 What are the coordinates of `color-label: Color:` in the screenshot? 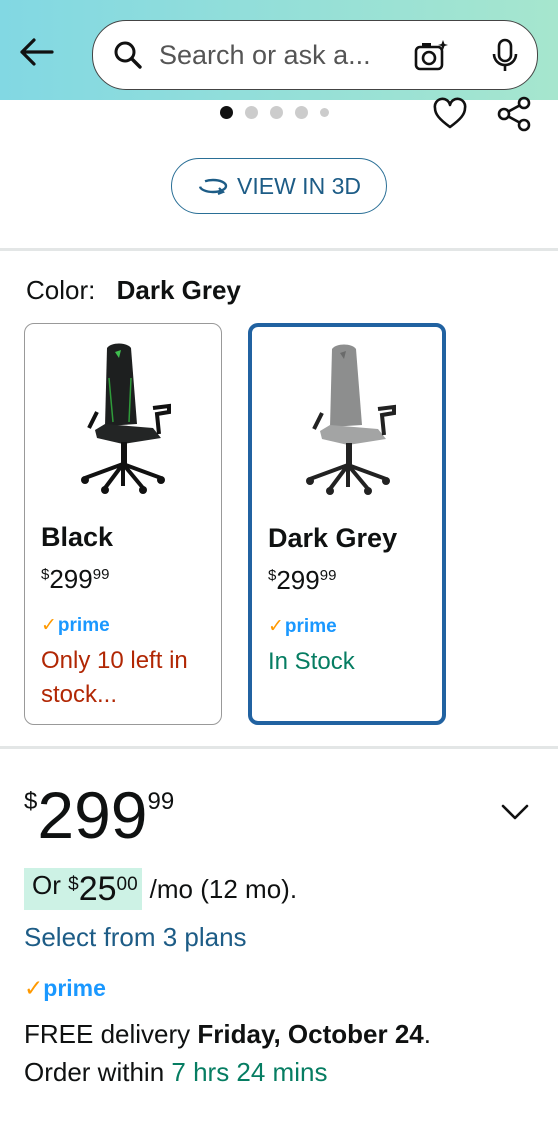 It's located at (61, 290).